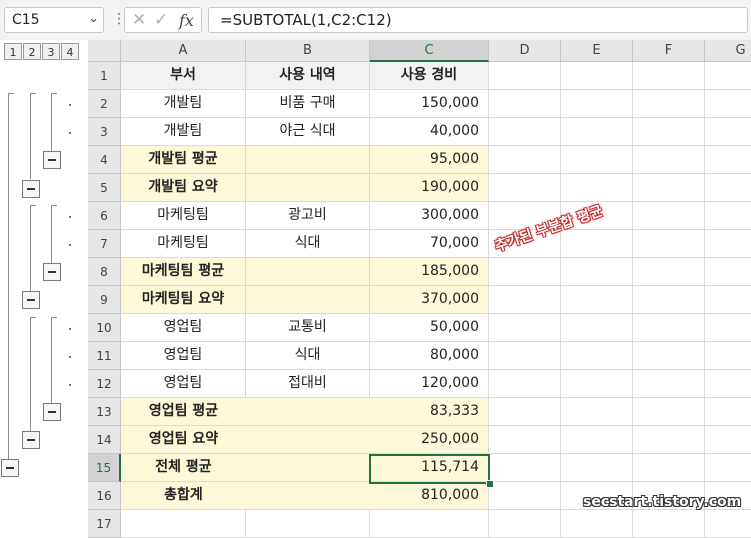 The height and width of the screenshot is (538, 751). Describe the element at coordinates (104, 160) in the screenshot. I see `row-header: 4` at that location.